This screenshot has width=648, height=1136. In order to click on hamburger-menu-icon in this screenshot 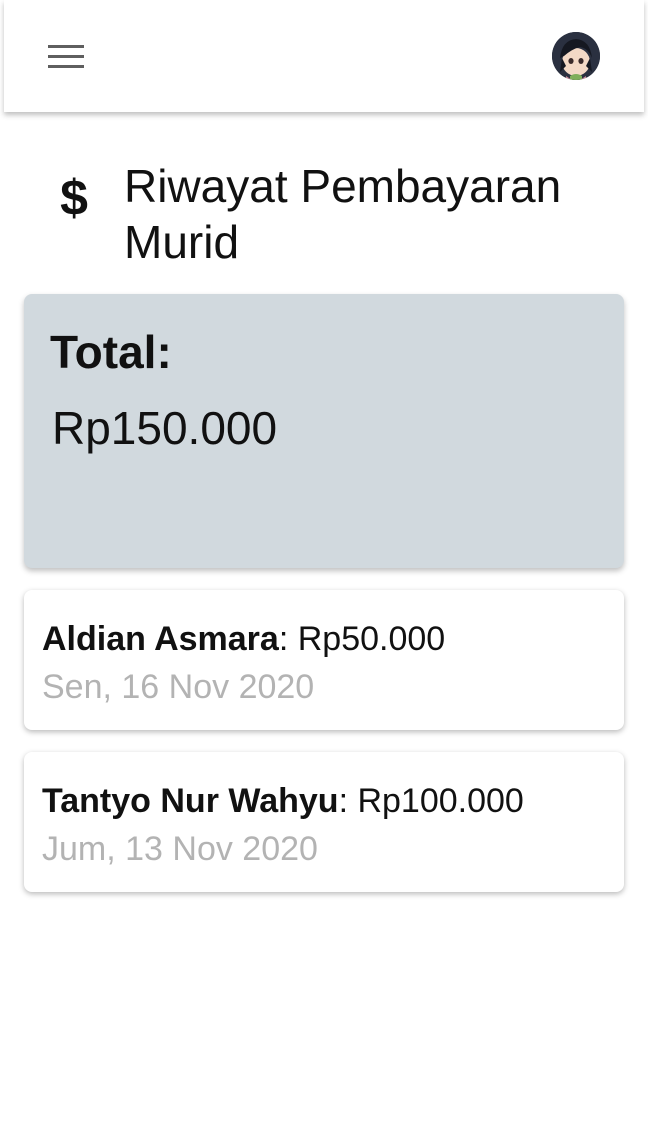, I will do `click(70, 56)`.